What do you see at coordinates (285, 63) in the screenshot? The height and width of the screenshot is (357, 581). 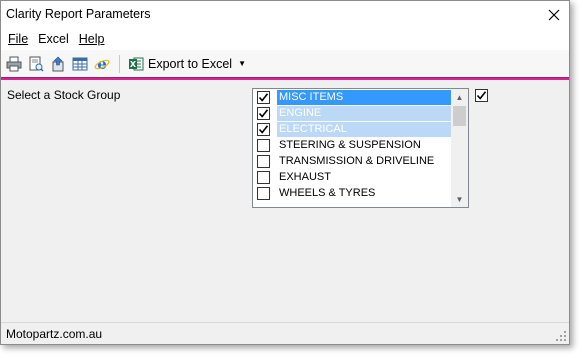 I see `toolbar: e X Export to Excel ▼` at bounding box center [285, 63].